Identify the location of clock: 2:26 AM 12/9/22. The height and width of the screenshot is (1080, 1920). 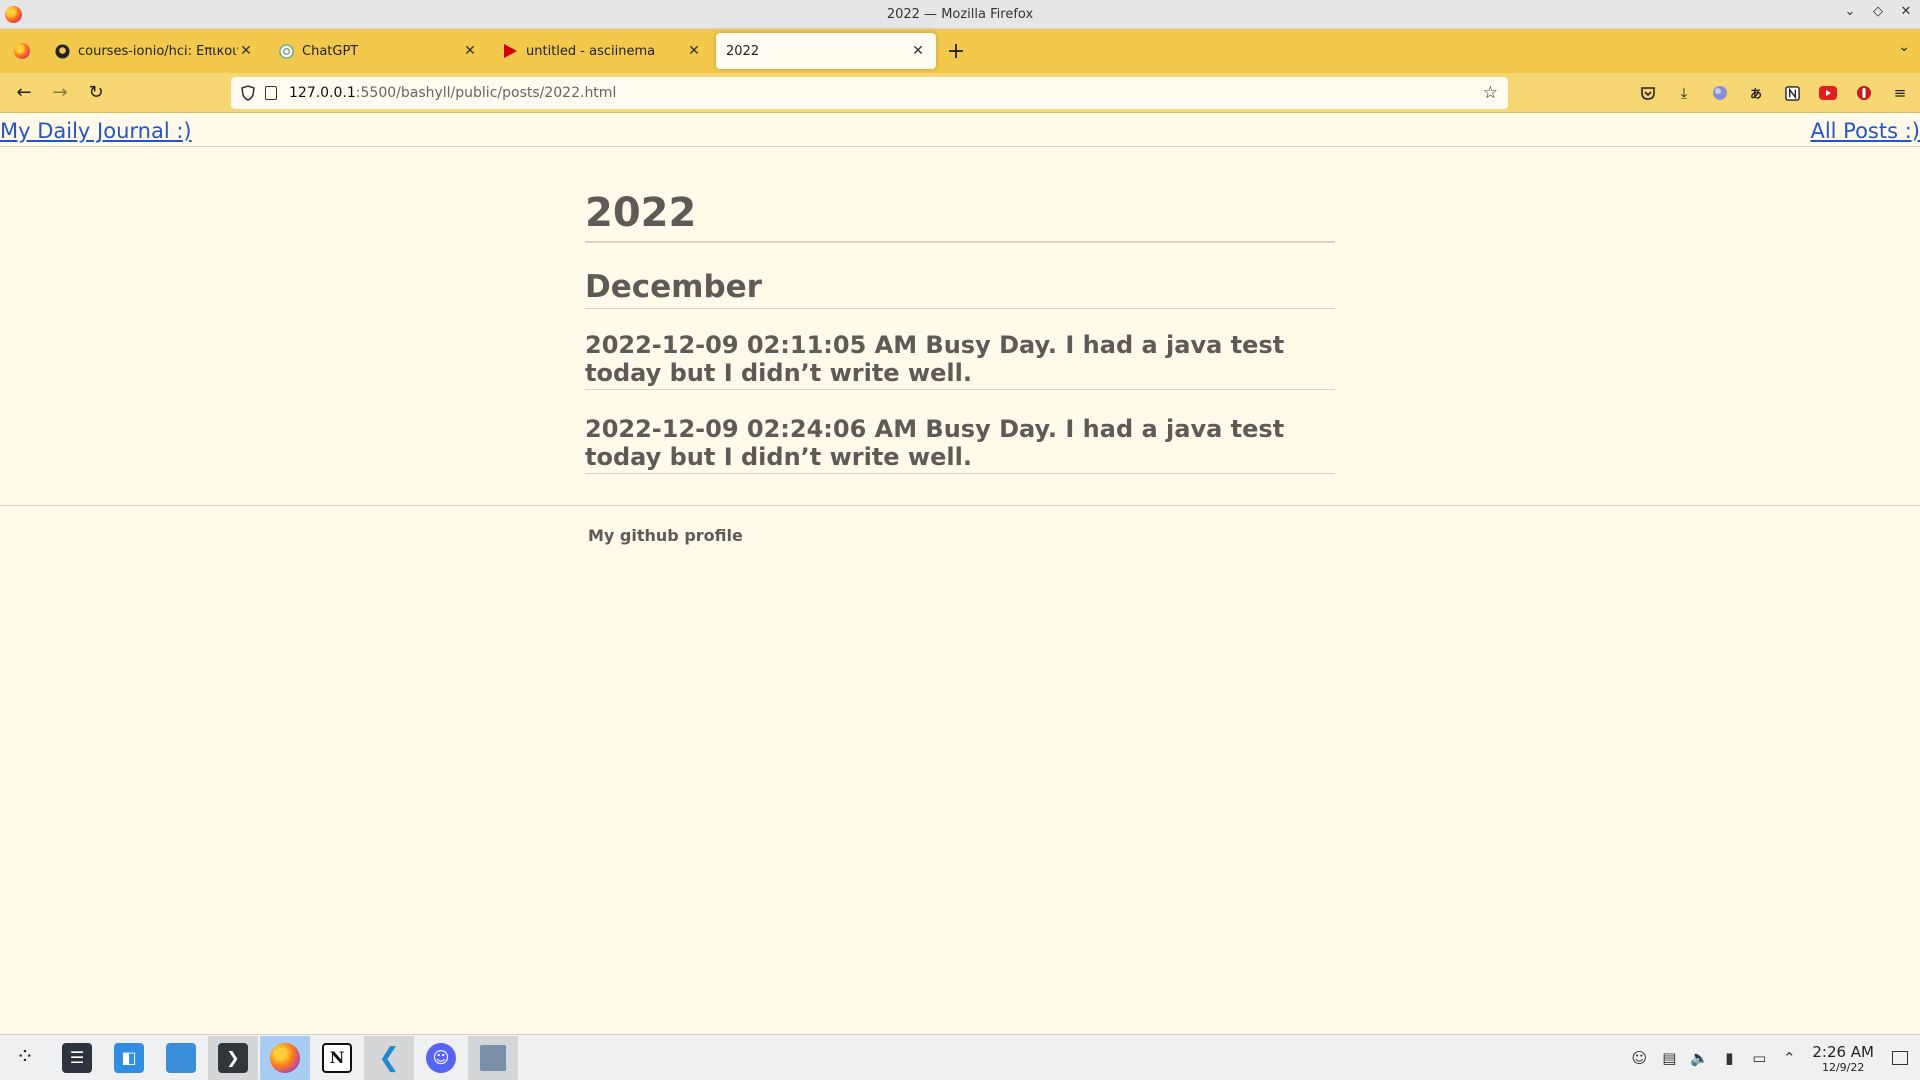
(1843, 1058).